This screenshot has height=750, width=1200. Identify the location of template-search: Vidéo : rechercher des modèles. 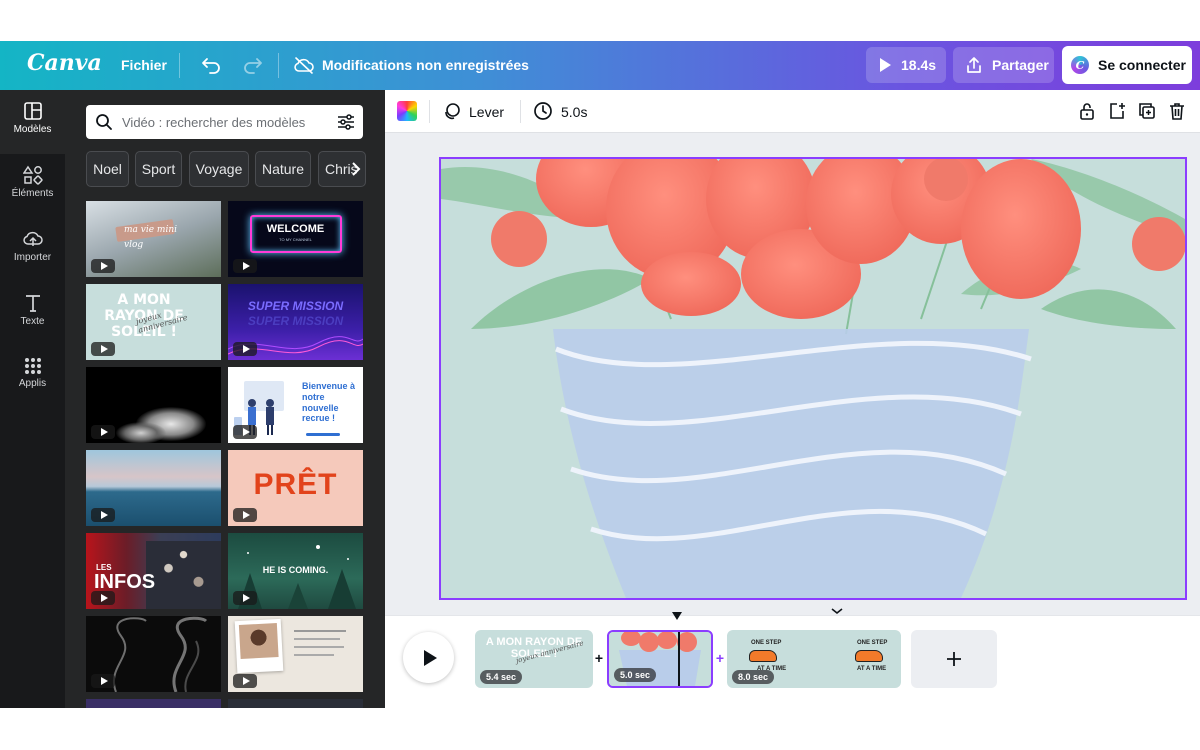
(224, 122).